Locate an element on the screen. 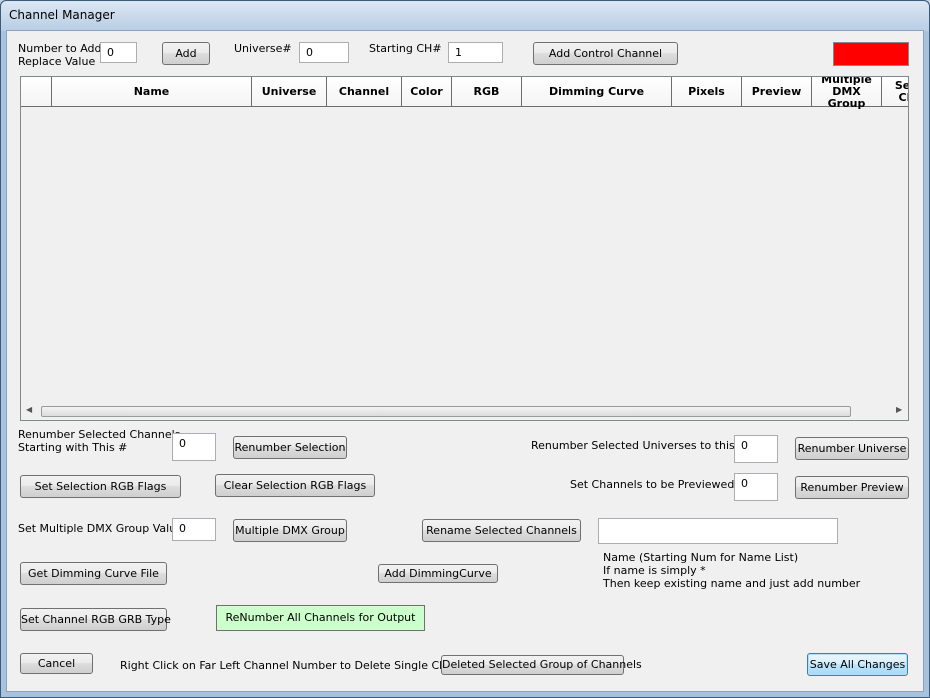 The image size is (930, 698). clear-selection-rgb-flags-button: Clear Selection RGB Flags is located at coordinates (295, 485).